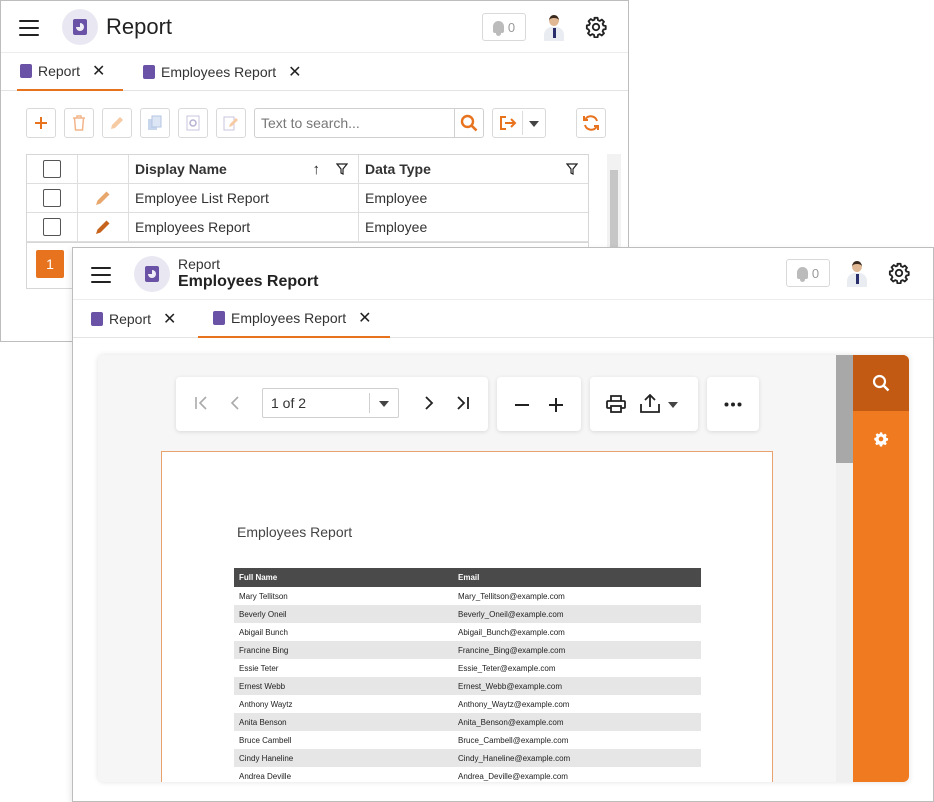 The width and height of the screenshot is (934, 802). I want to click on refresh-button, so click(591, 123).